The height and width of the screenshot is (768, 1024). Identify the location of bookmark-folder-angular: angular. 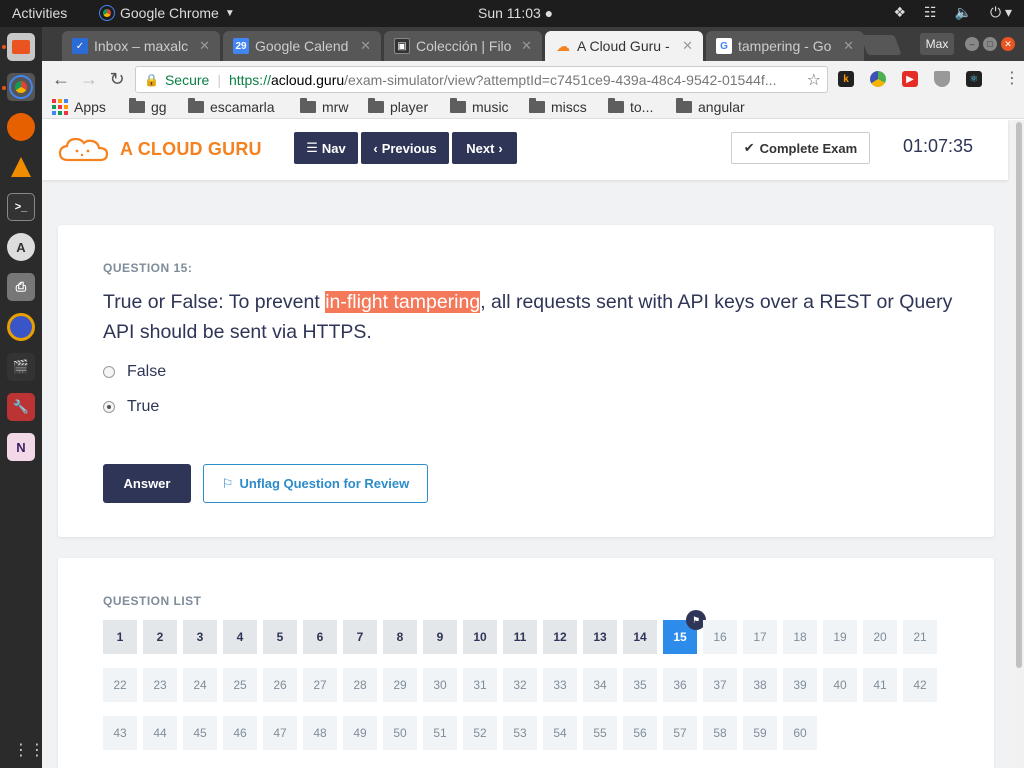
(710, 106).